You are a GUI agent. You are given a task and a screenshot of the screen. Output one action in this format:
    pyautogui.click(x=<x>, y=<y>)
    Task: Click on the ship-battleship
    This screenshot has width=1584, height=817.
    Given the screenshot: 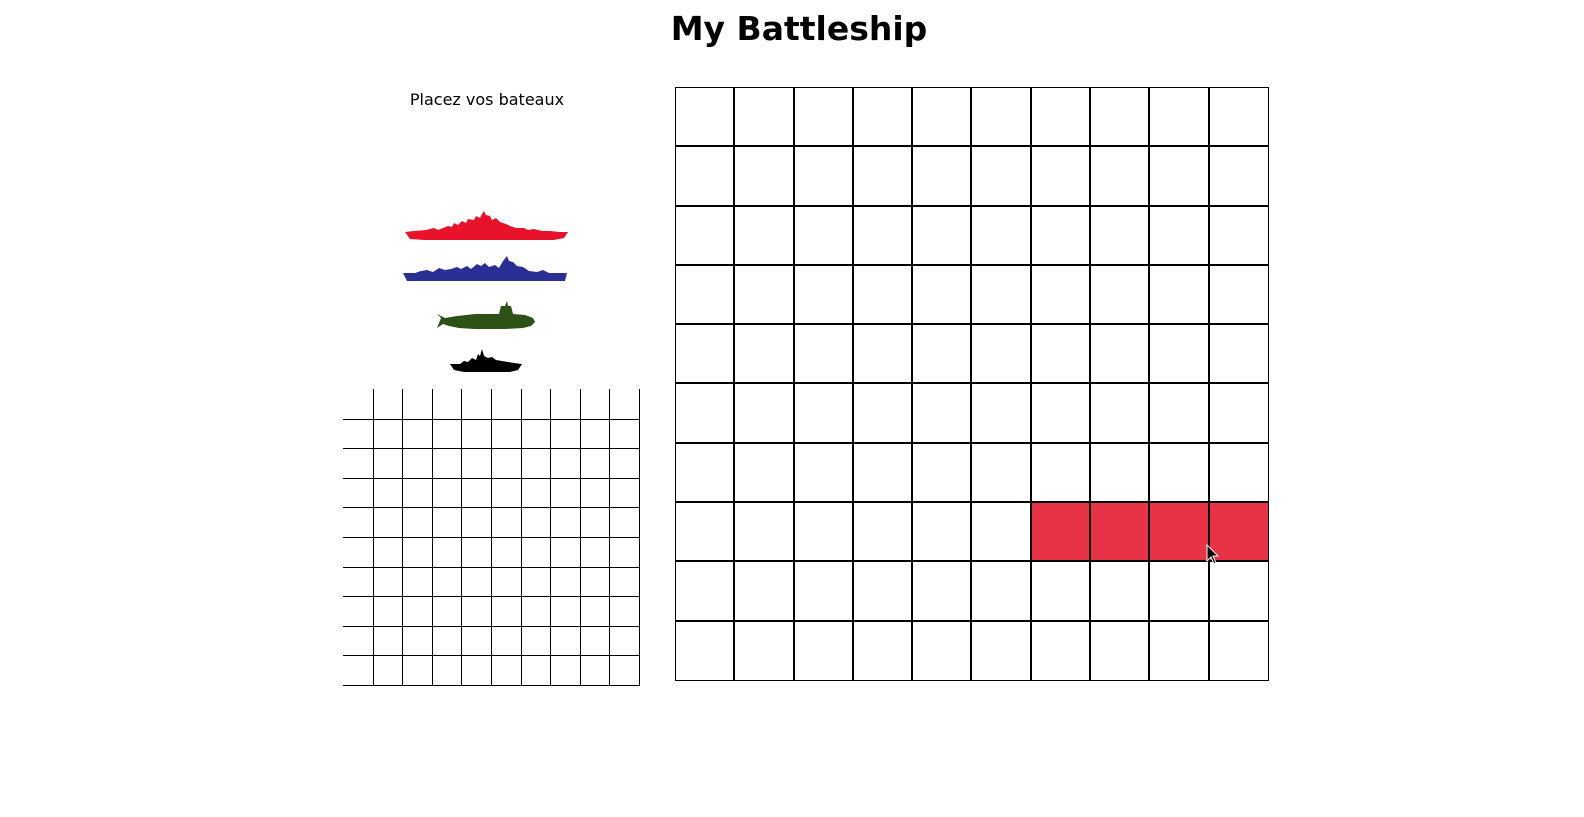 What is the action you would take?
    pyautogui.click(x=486, y=226)
    